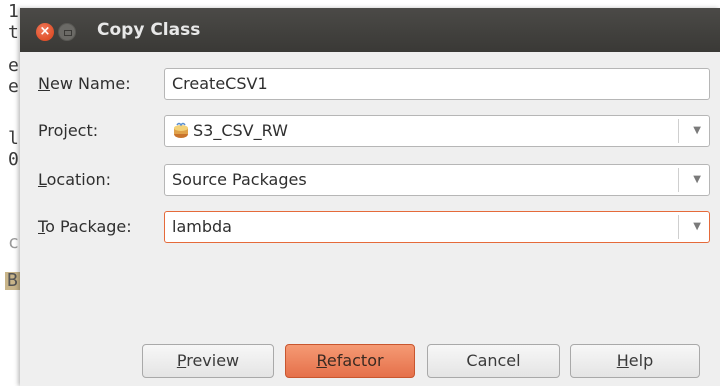 The width and height of the screenshot is (720, 386). What do you see at coordinates (437, 227) in the screenshot?
I see `to-package-combobox: lambda ▼` at bounding box center [437, 227].